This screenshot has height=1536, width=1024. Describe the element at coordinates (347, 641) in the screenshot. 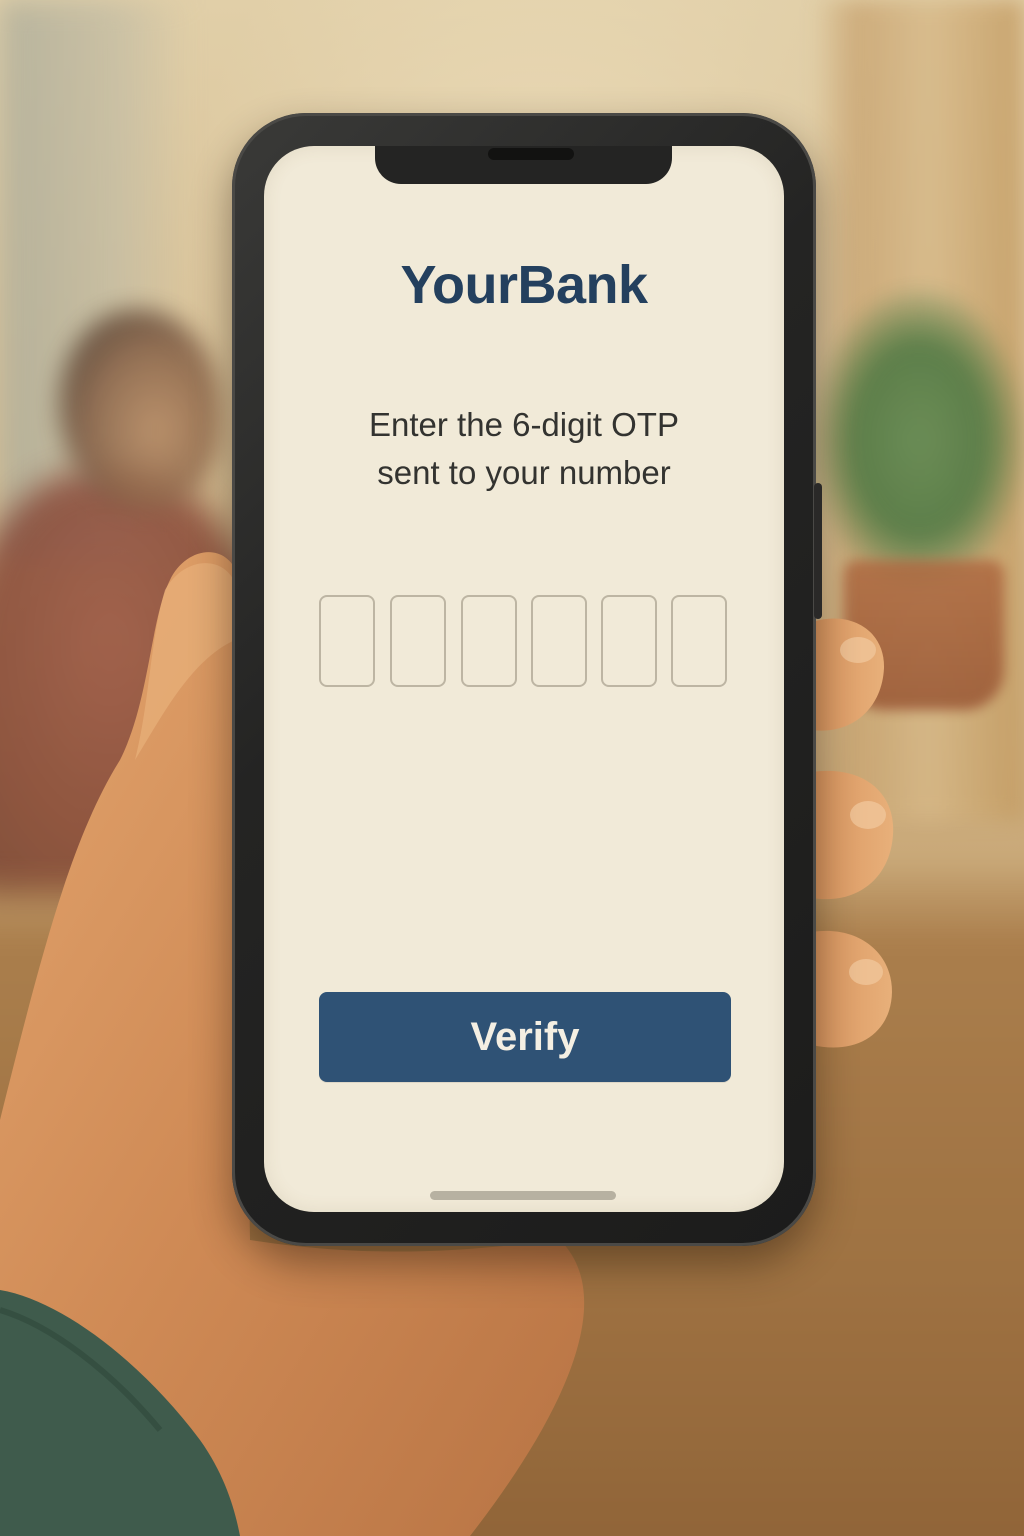

I see `otp-digit-1-input` at that location.